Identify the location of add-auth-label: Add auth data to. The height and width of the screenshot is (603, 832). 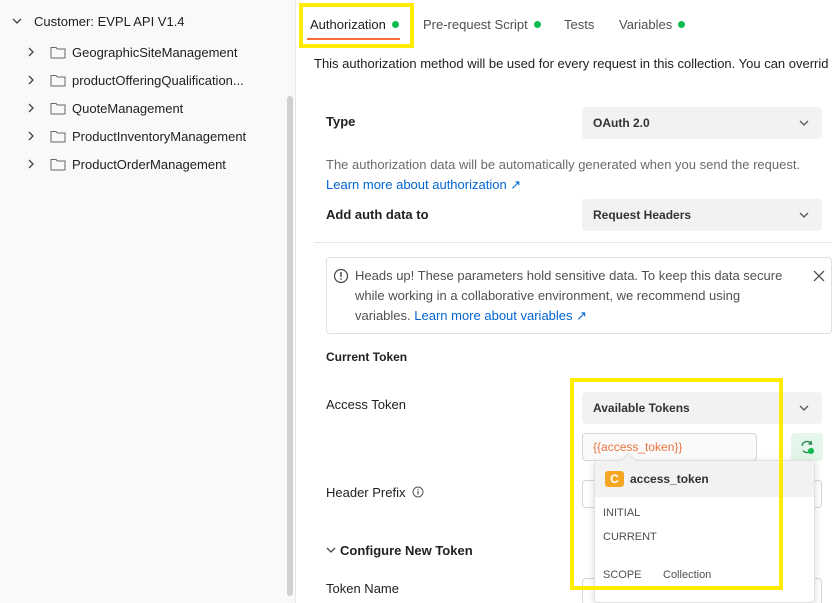
(377, 214).